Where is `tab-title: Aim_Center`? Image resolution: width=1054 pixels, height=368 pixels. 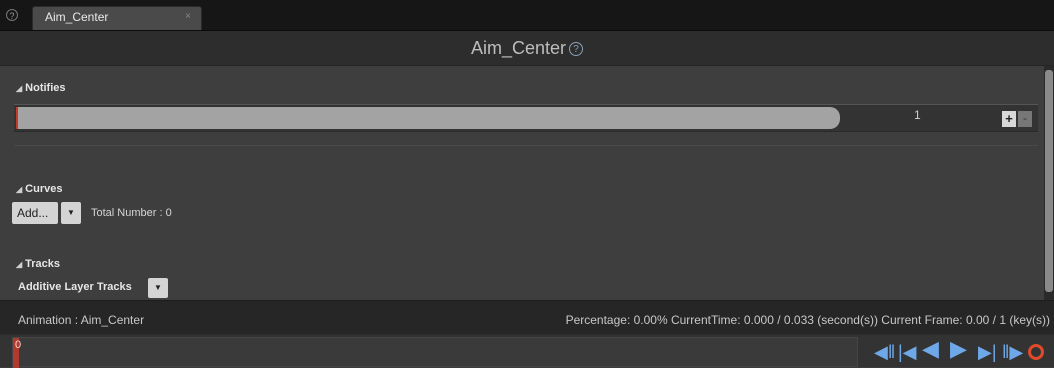
tab-title: Aim_Center is located at coordinates (77, 17).